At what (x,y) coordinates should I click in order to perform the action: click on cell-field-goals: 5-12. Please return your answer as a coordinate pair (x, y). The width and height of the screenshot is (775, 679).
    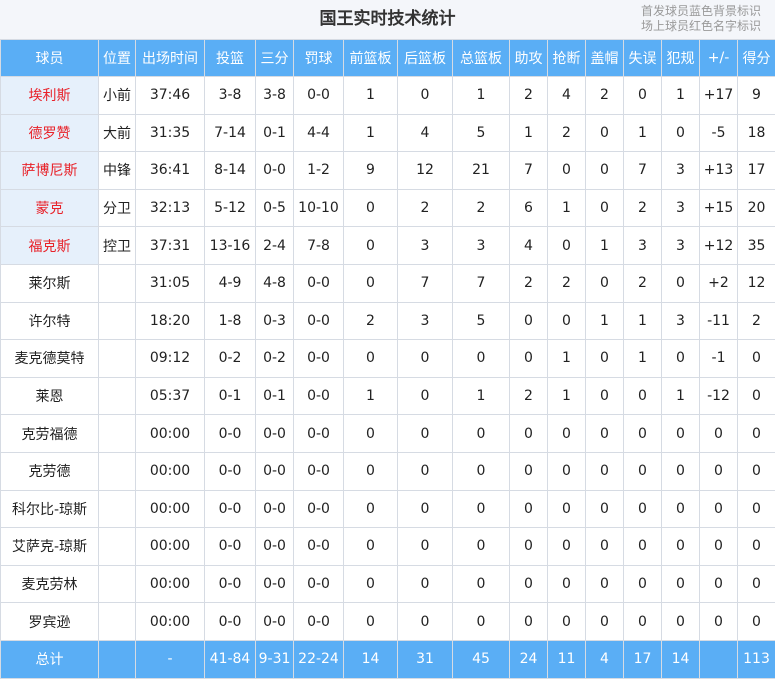
    Looking at the image, I should click on (230, 208).